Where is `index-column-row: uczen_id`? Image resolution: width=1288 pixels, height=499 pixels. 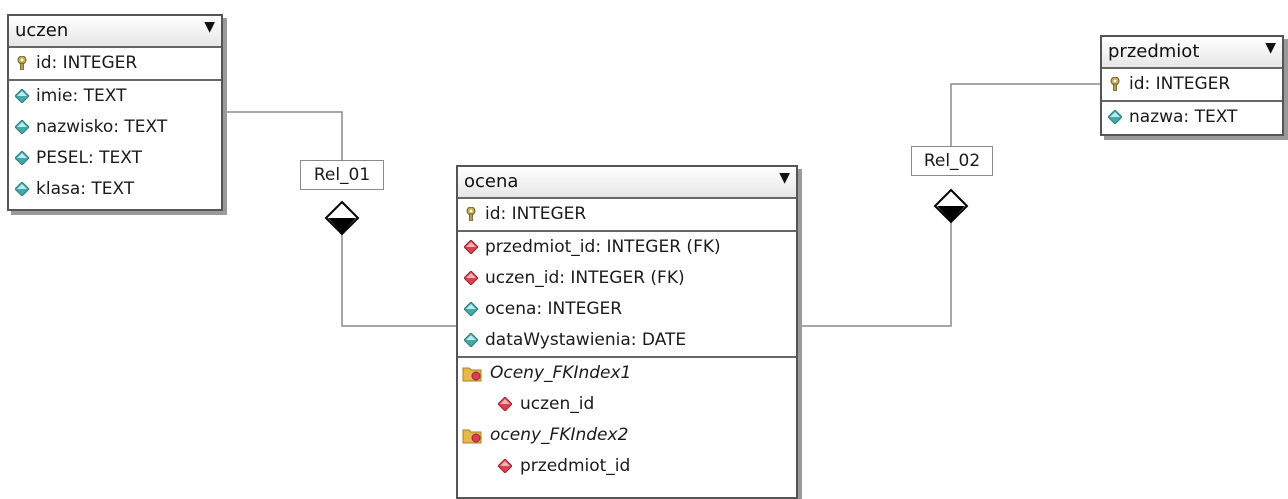
index-column-row: uczen_id is located at coordinates (627, 404).